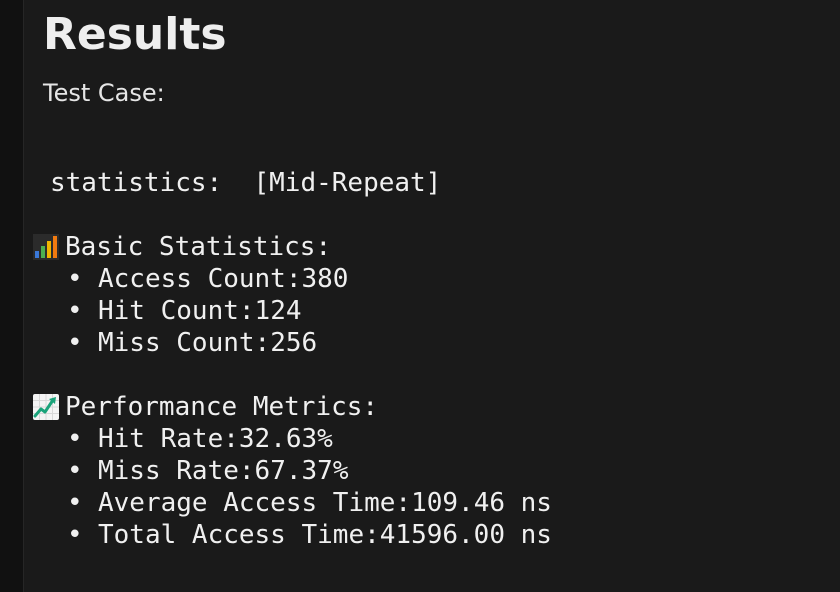 This screenshot has height=592, width=840. What do you see at coordinates (245, 183) in the screenshot?
I see `statistics-line: statistics: [Mid-Repeat]` at bounding box center [245, 183].